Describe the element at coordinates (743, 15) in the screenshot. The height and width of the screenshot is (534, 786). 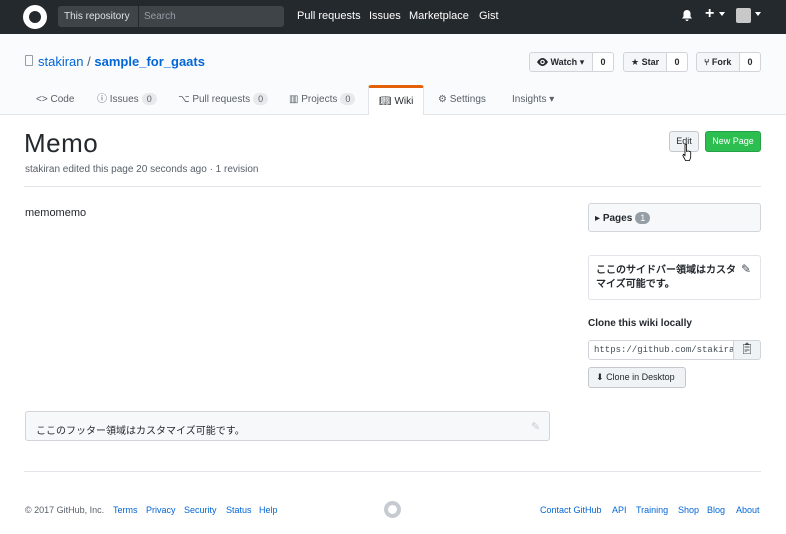
I see `avatar` at that location.